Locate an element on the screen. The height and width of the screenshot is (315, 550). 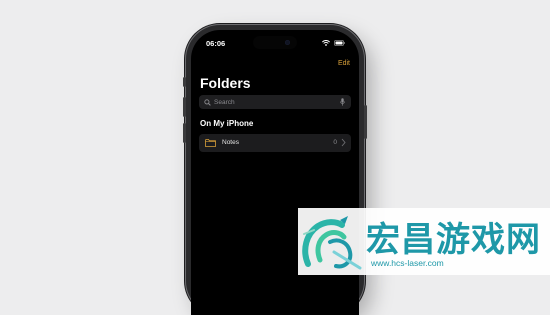
battery-icon is located at coordinates (339, 43).